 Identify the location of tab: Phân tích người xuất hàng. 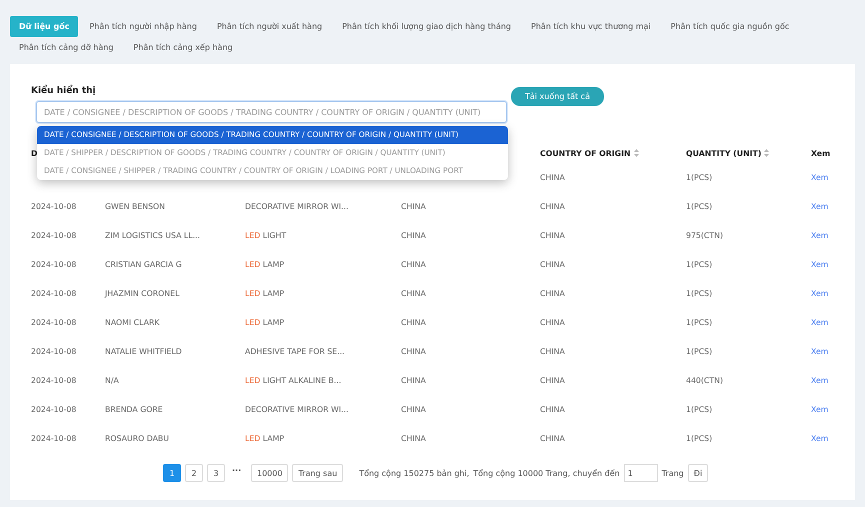
(270, 26).